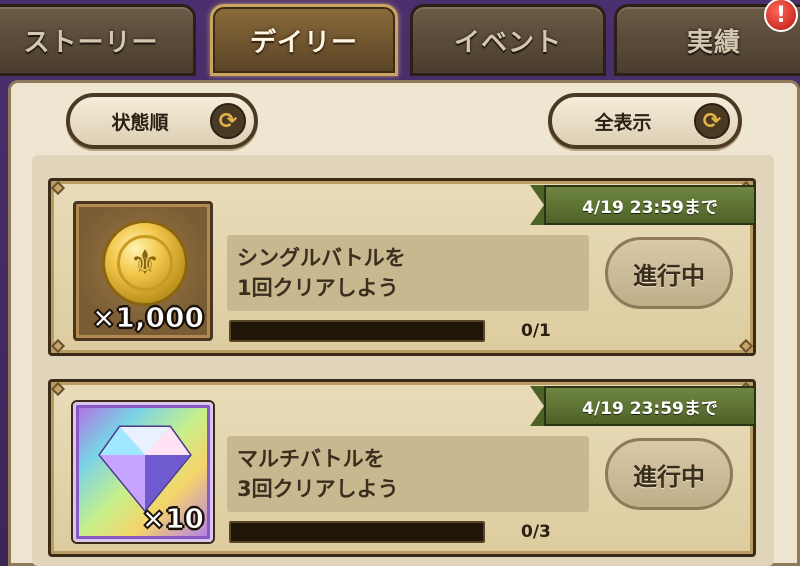 This screenshot has width=800, height=566. I want to click on mission-description-line: シングルバトルを, so click(321, 258).